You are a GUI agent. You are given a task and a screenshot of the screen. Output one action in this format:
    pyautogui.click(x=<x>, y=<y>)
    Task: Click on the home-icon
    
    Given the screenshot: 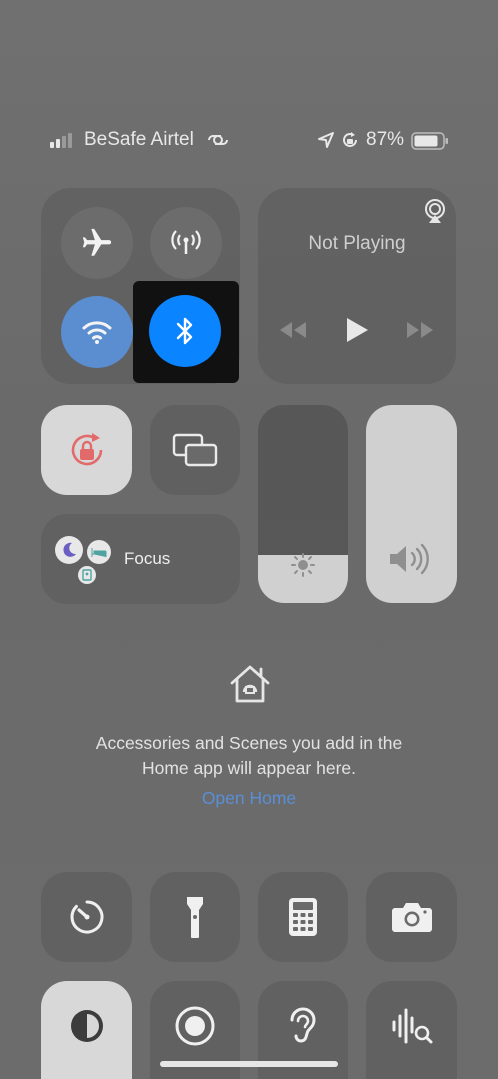 What is the action you would take?
    pyautogui.click(x=250, y=684)
    